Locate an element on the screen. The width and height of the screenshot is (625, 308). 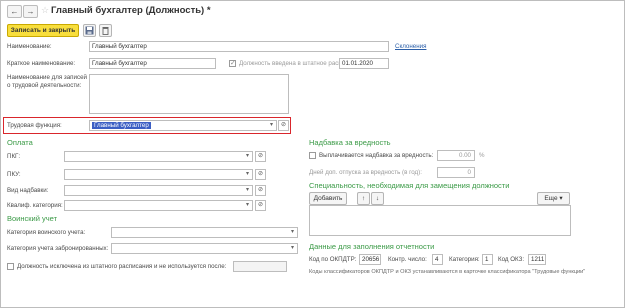
hazard-paid-label: Выплачивается надбавка за вредность: is located at coordinates (376, 155).